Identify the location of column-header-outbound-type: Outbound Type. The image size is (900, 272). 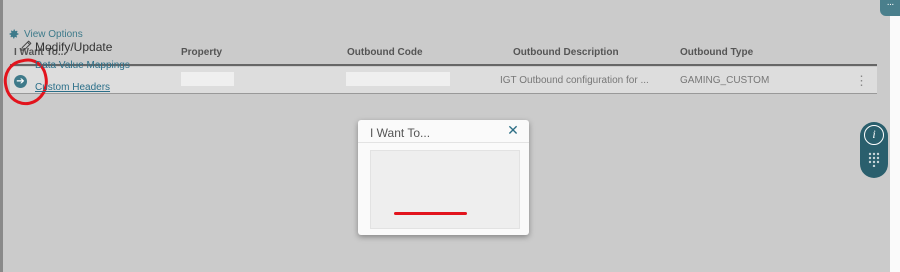
(716, 52).